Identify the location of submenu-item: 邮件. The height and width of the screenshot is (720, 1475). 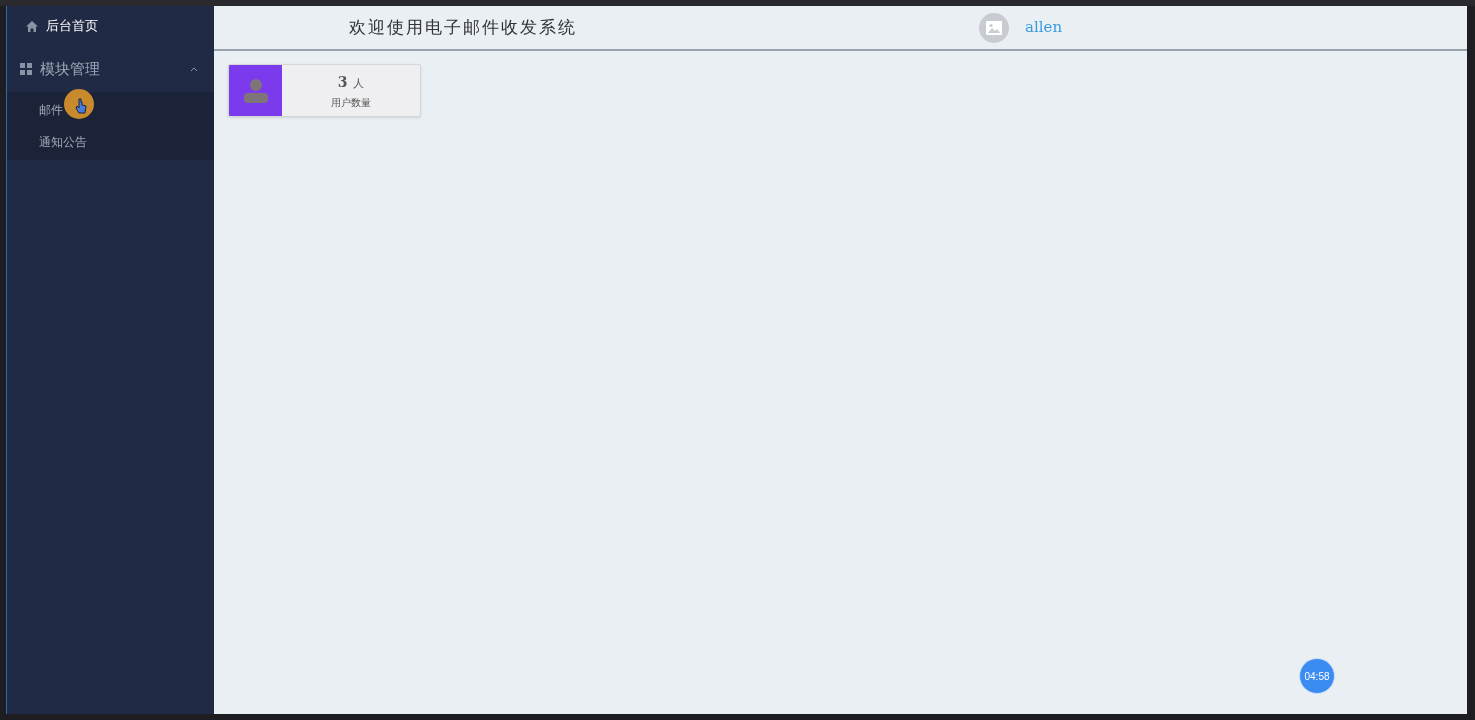
(110, 110).